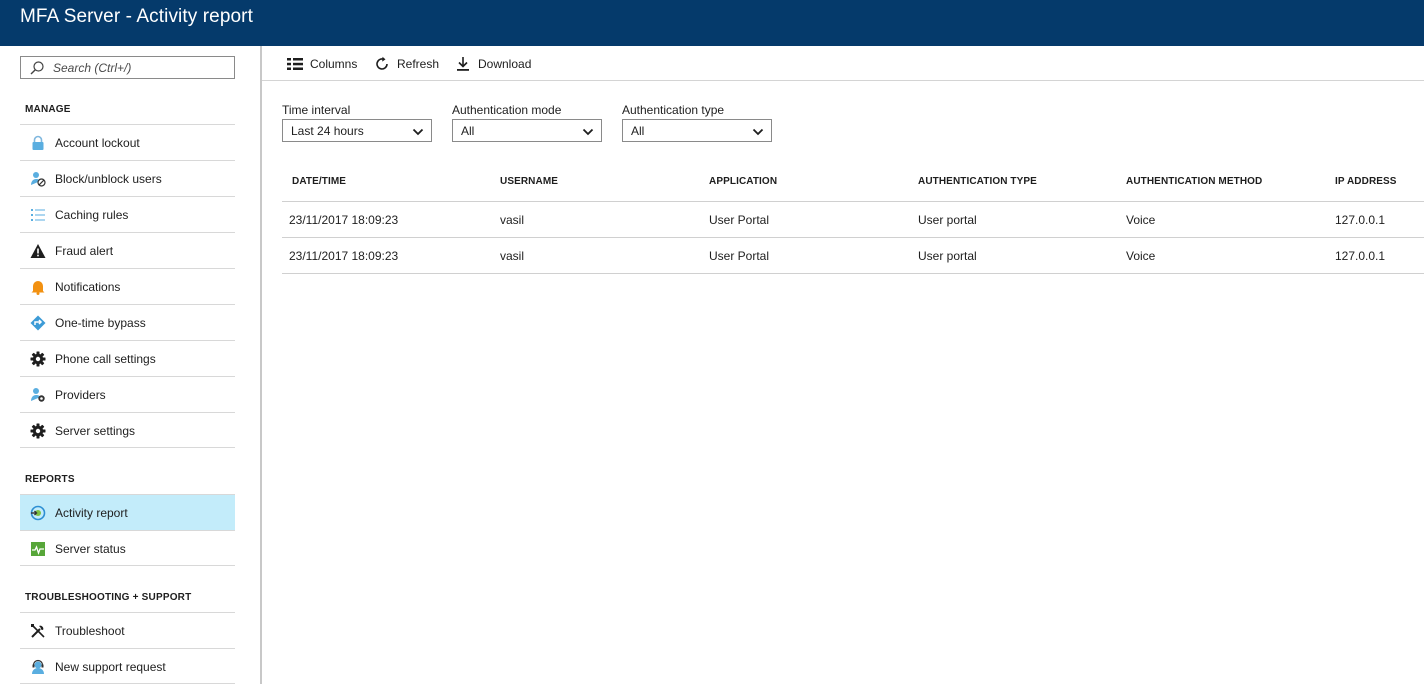 This screenshot has width=1424, height=684. What do you see at coordinates (37, 322) in the screenshot?
I see `bypass-icon` at bounding box center [37, 322].